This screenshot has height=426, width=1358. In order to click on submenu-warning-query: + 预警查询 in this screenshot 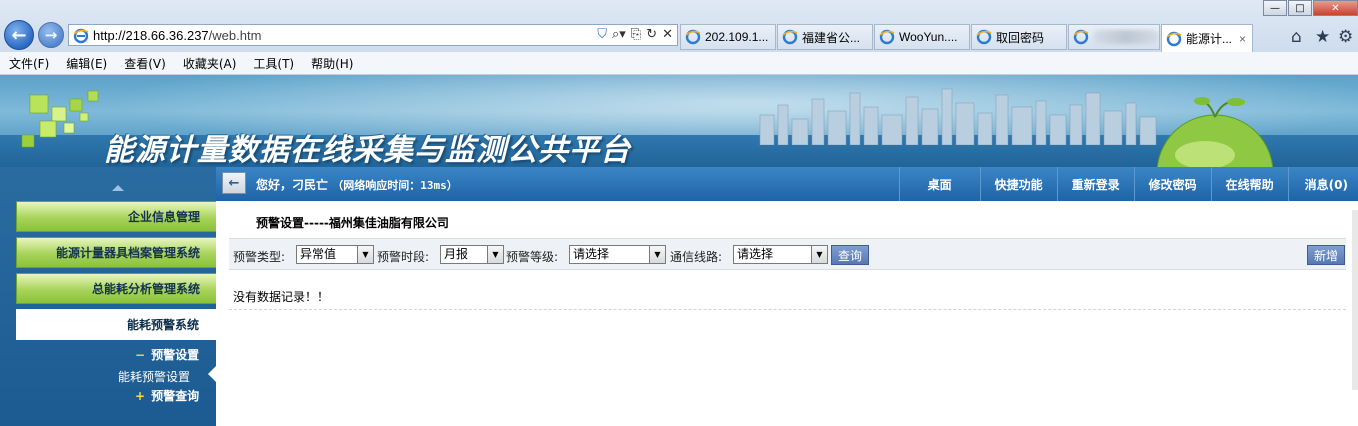, I will do `click(167, 395)`.